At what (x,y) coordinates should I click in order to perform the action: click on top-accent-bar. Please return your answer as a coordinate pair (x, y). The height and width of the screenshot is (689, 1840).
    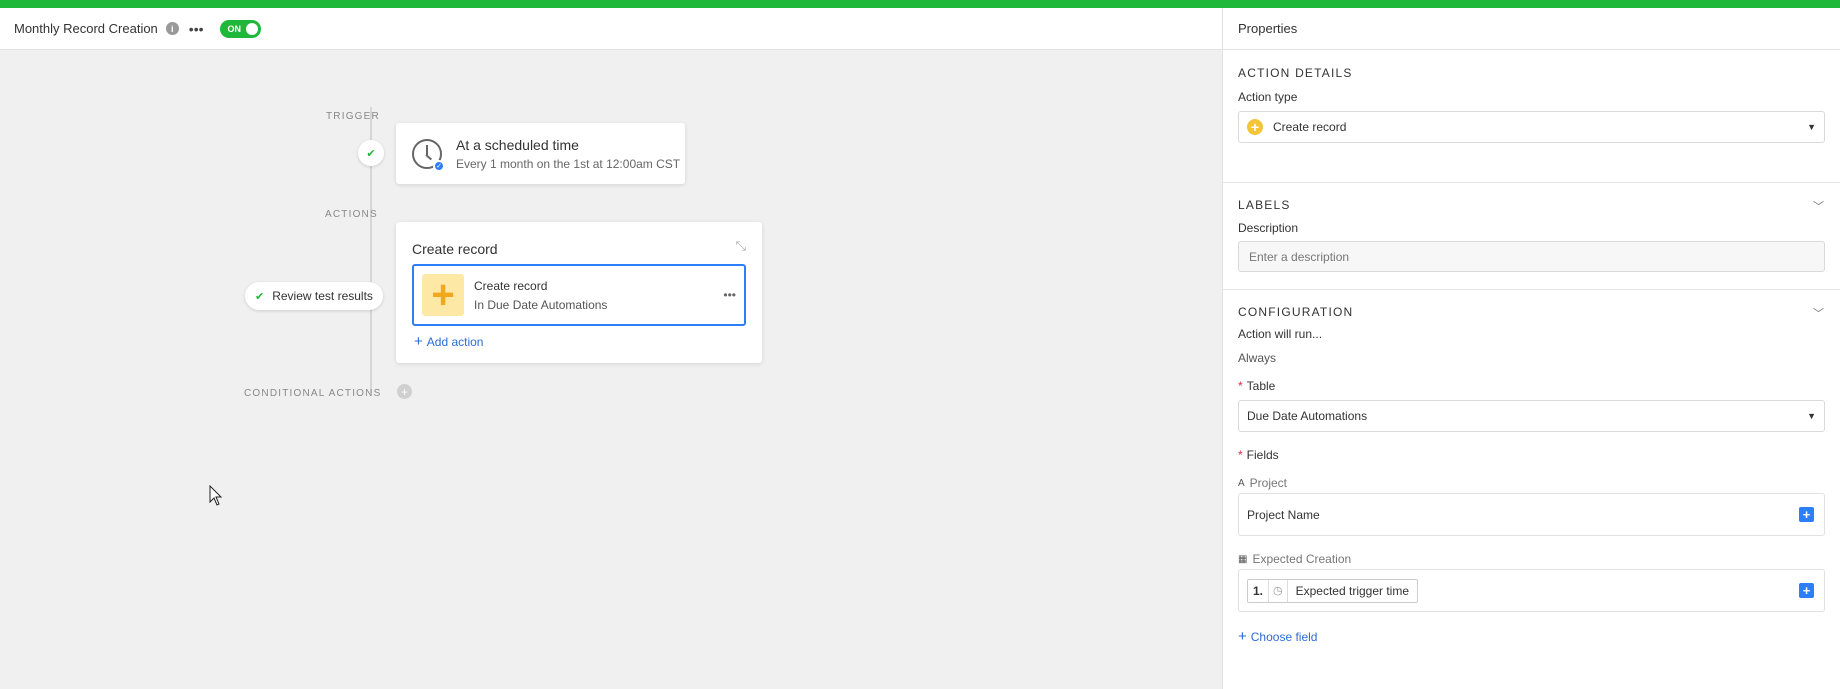
    Looking at the image, I should click on (920, 4).